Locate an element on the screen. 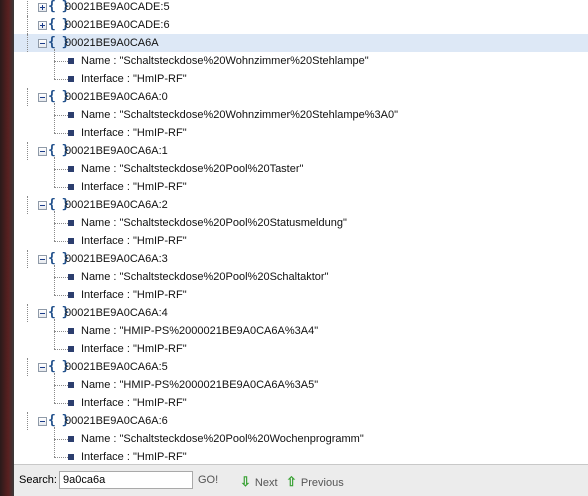 The image size is (588, 496). tree-property-row: Name : "Schaltsteckdose%20Pool%20Taster" is located at coordinates (301, 169).